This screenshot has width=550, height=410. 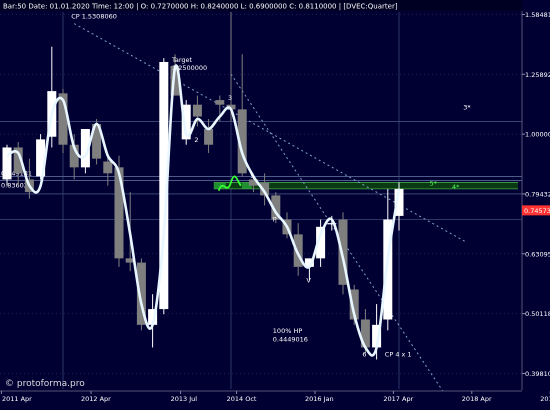 I want to click on chart-annotation: CP 4 x 1, so click(x=398, y=354).